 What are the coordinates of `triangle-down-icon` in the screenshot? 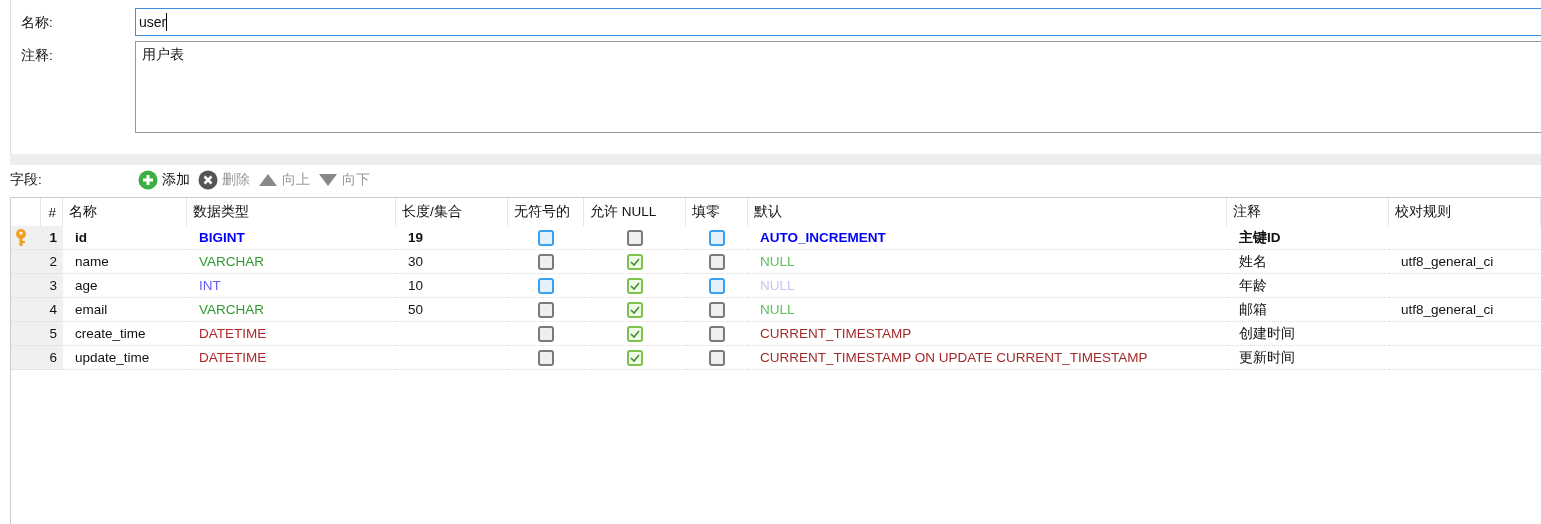 It's located at (328, 180).